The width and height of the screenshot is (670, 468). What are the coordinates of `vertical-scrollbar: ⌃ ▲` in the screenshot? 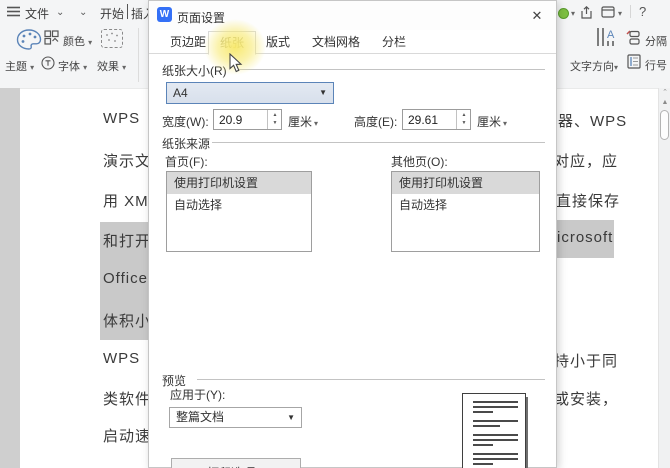 It's located at (664, 278).